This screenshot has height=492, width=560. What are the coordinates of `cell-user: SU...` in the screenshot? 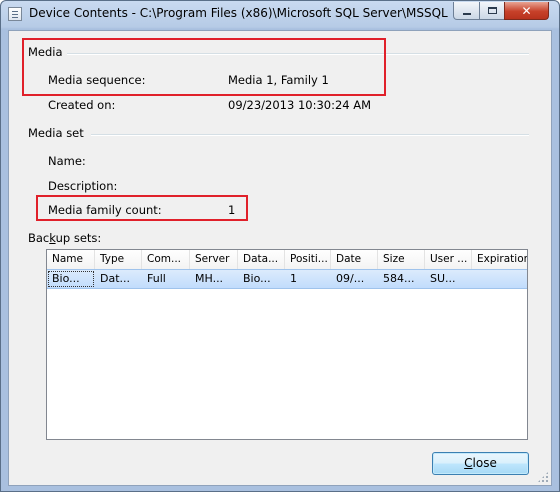 It's located at (443, 278).